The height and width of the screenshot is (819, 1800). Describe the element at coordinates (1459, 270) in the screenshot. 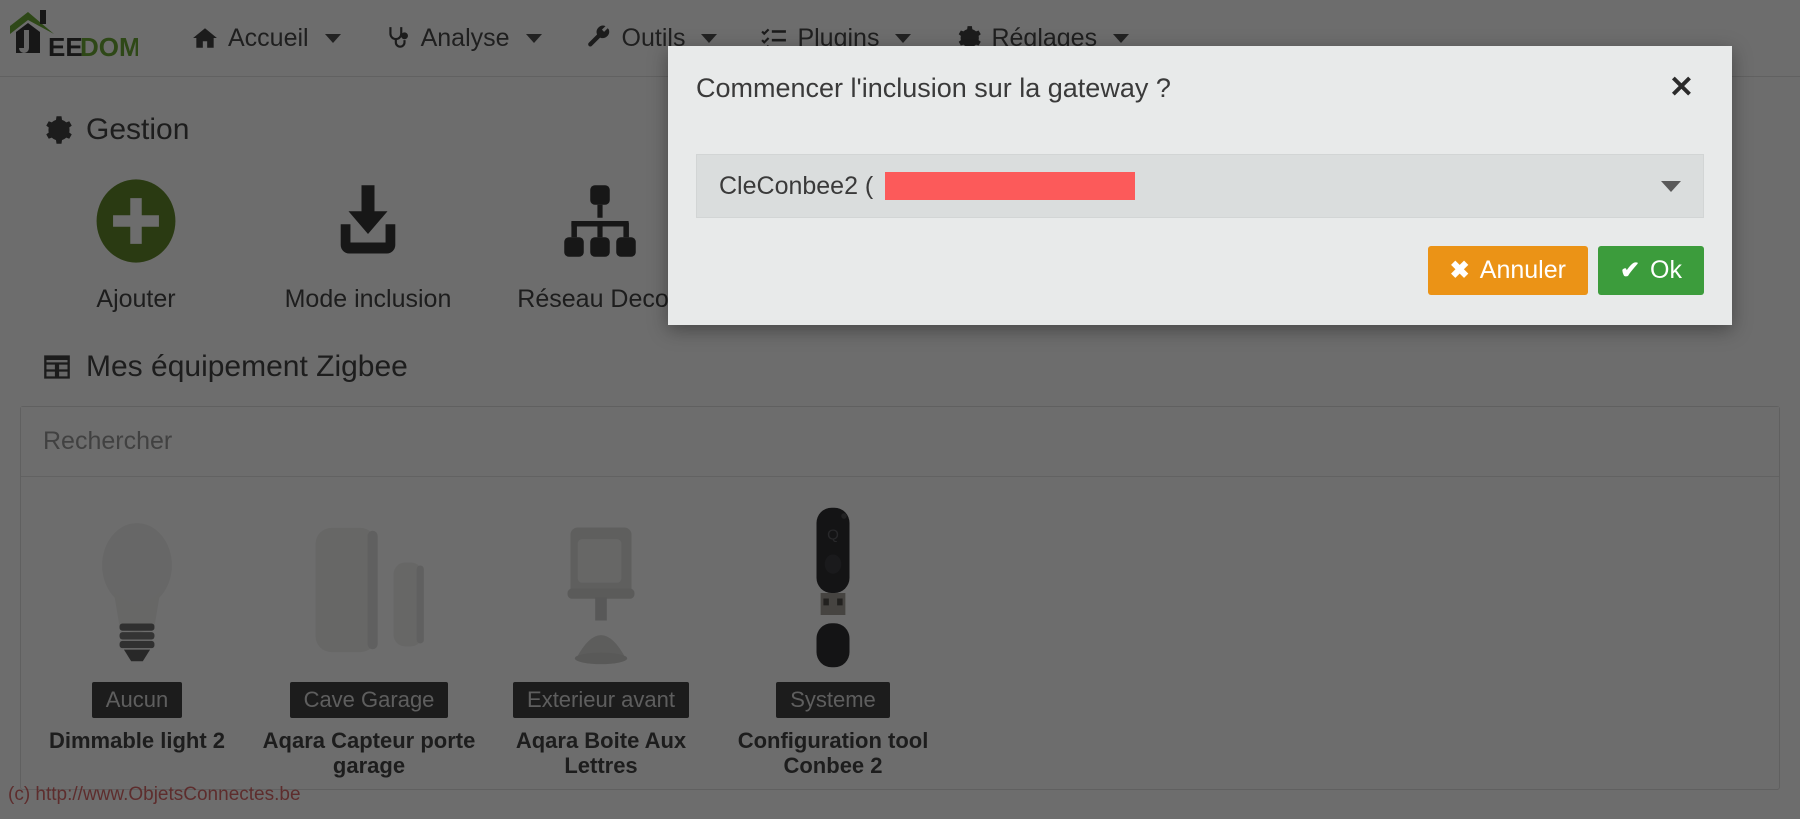

I see `close-icon: ✖` at that location.